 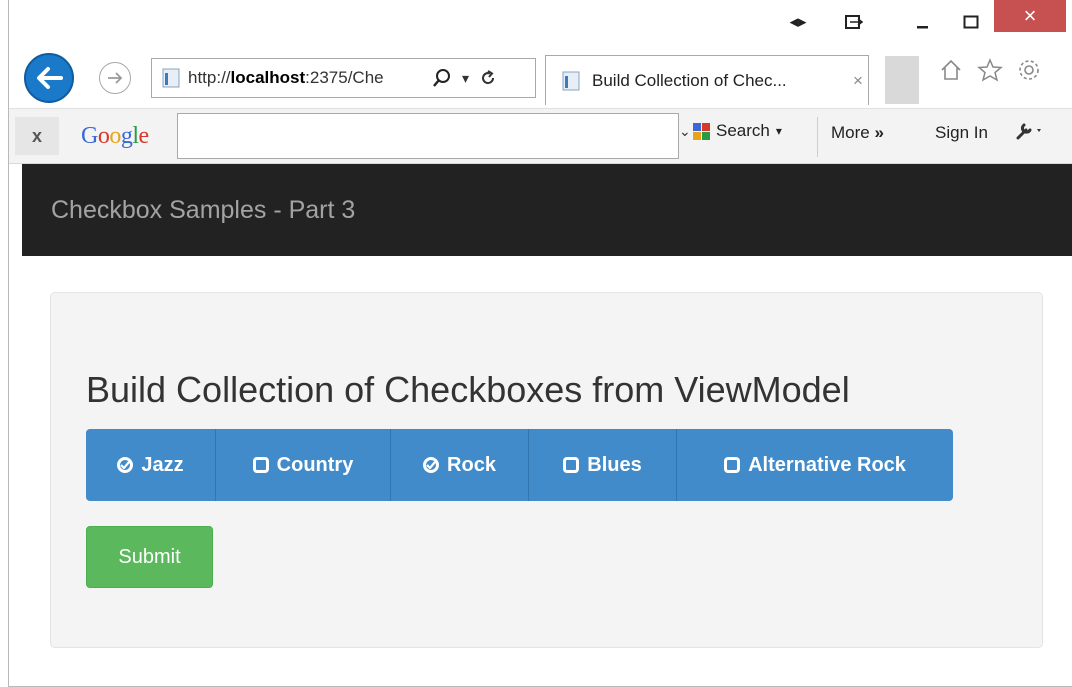 I want to click on navbar-brand: Checkbox Samples - Part 3, so click(x=203, y=210).